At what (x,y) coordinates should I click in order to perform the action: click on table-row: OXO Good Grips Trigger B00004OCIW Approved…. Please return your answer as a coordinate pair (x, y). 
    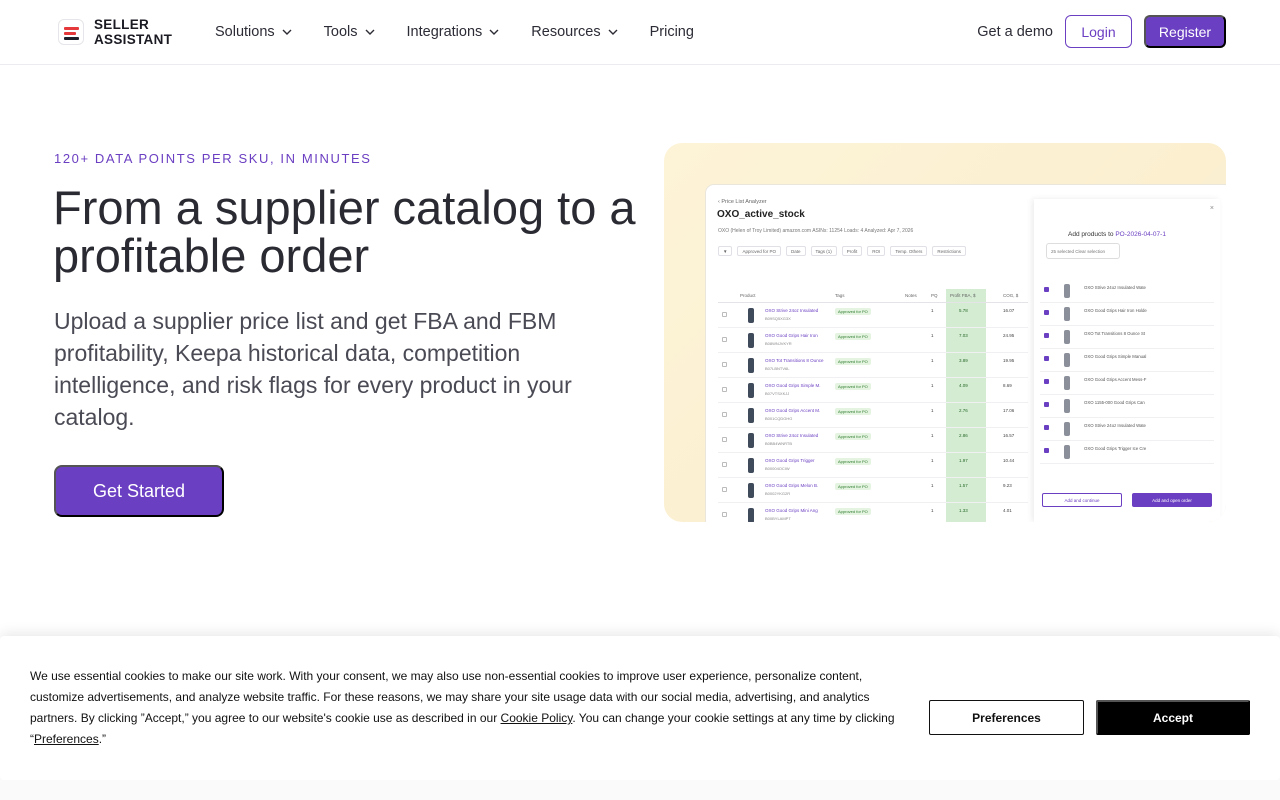
    Looking at the image, I should click on (873, 465).